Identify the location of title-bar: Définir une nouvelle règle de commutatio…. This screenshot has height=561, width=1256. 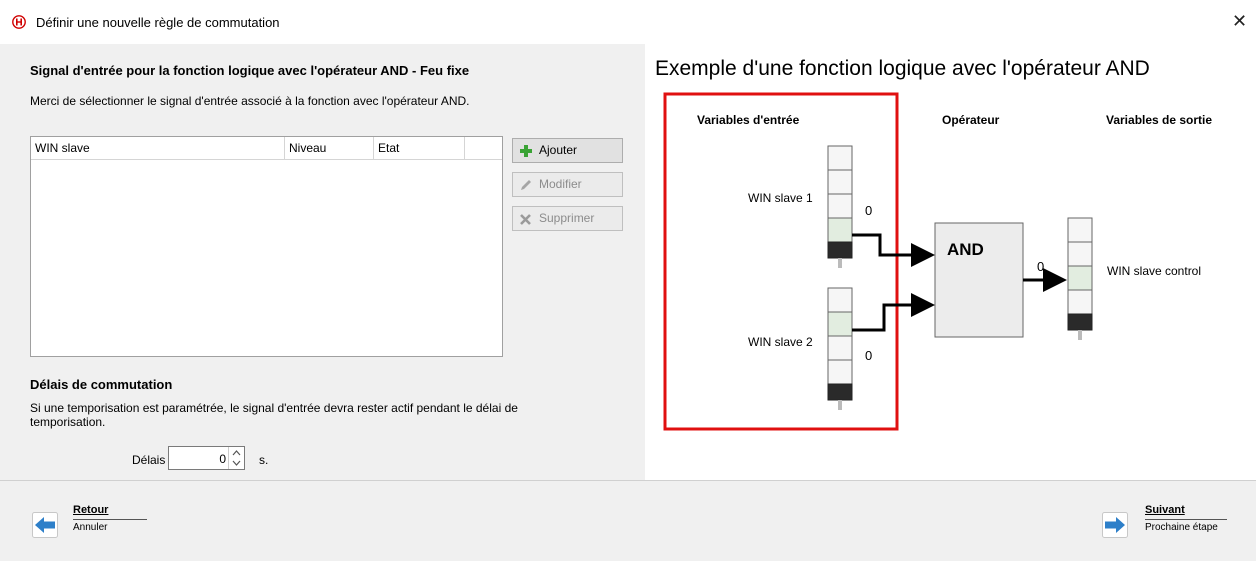
(628, 22).